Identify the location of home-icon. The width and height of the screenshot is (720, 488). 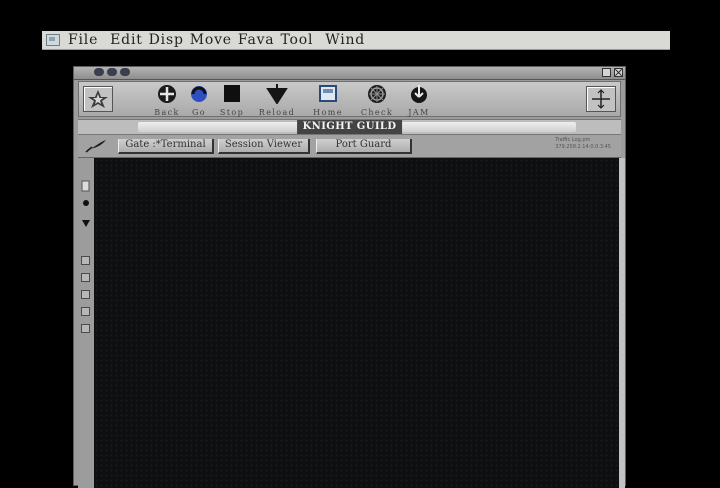
(328, 93).